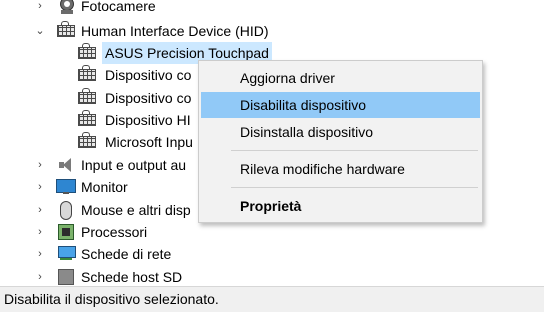 This screenshot has height=312, width=544. I want to click on menu-item-update-driver: Aggiorna driver, so click(340, 78).